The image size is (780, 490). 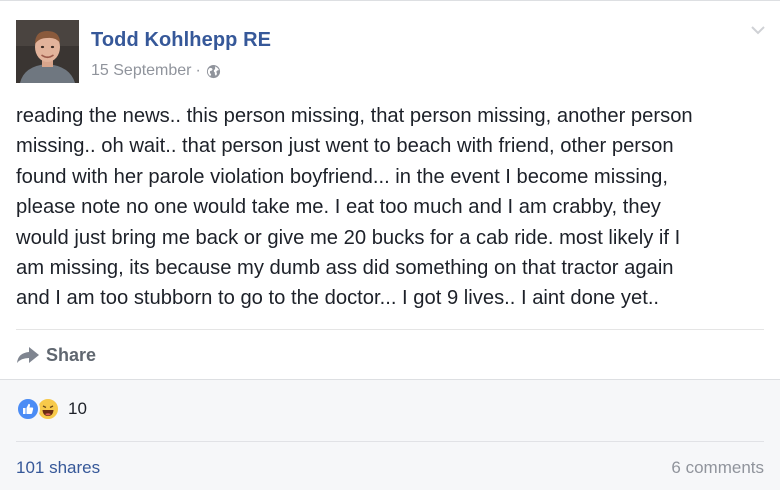 I want to click on post-meta: Todd Kohlhepp RE 15 September ·, so click(x=181, y=50).